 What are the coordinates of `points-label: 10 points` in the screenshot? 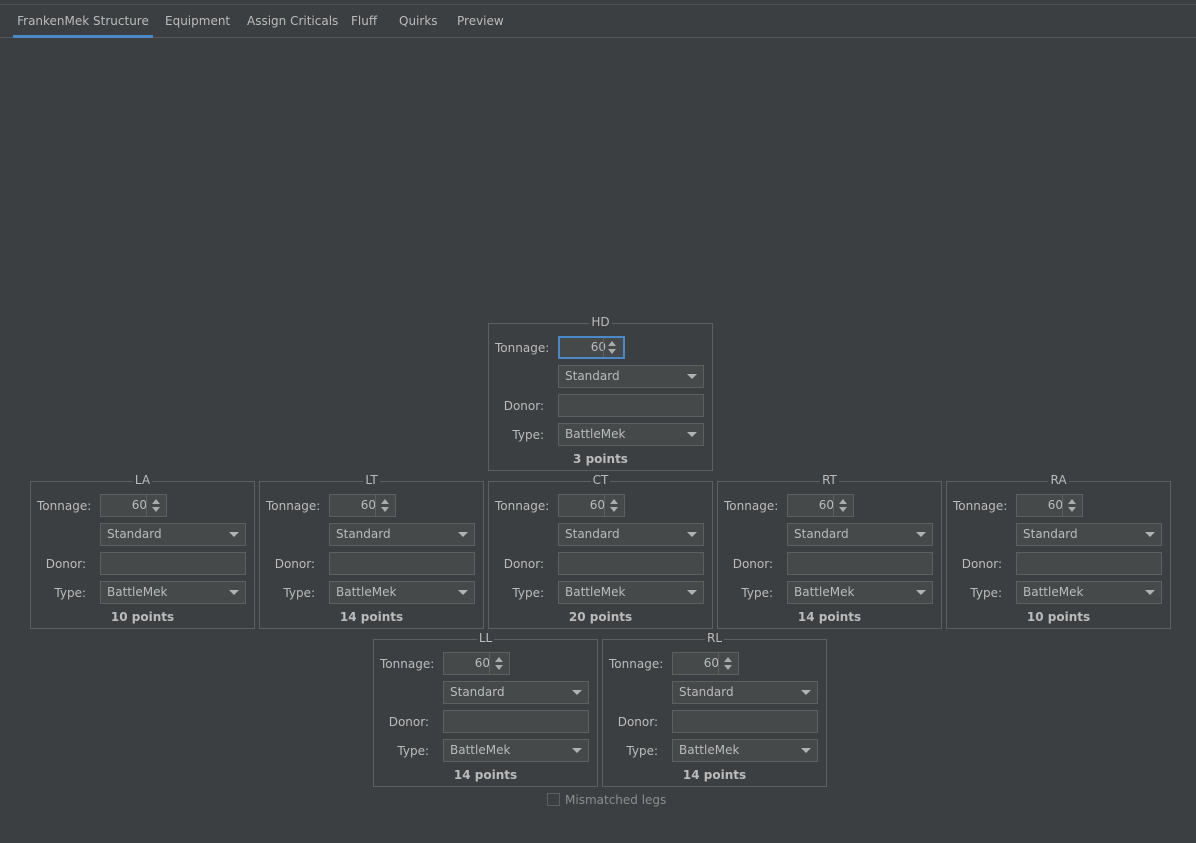 It's located at (1058, 617).